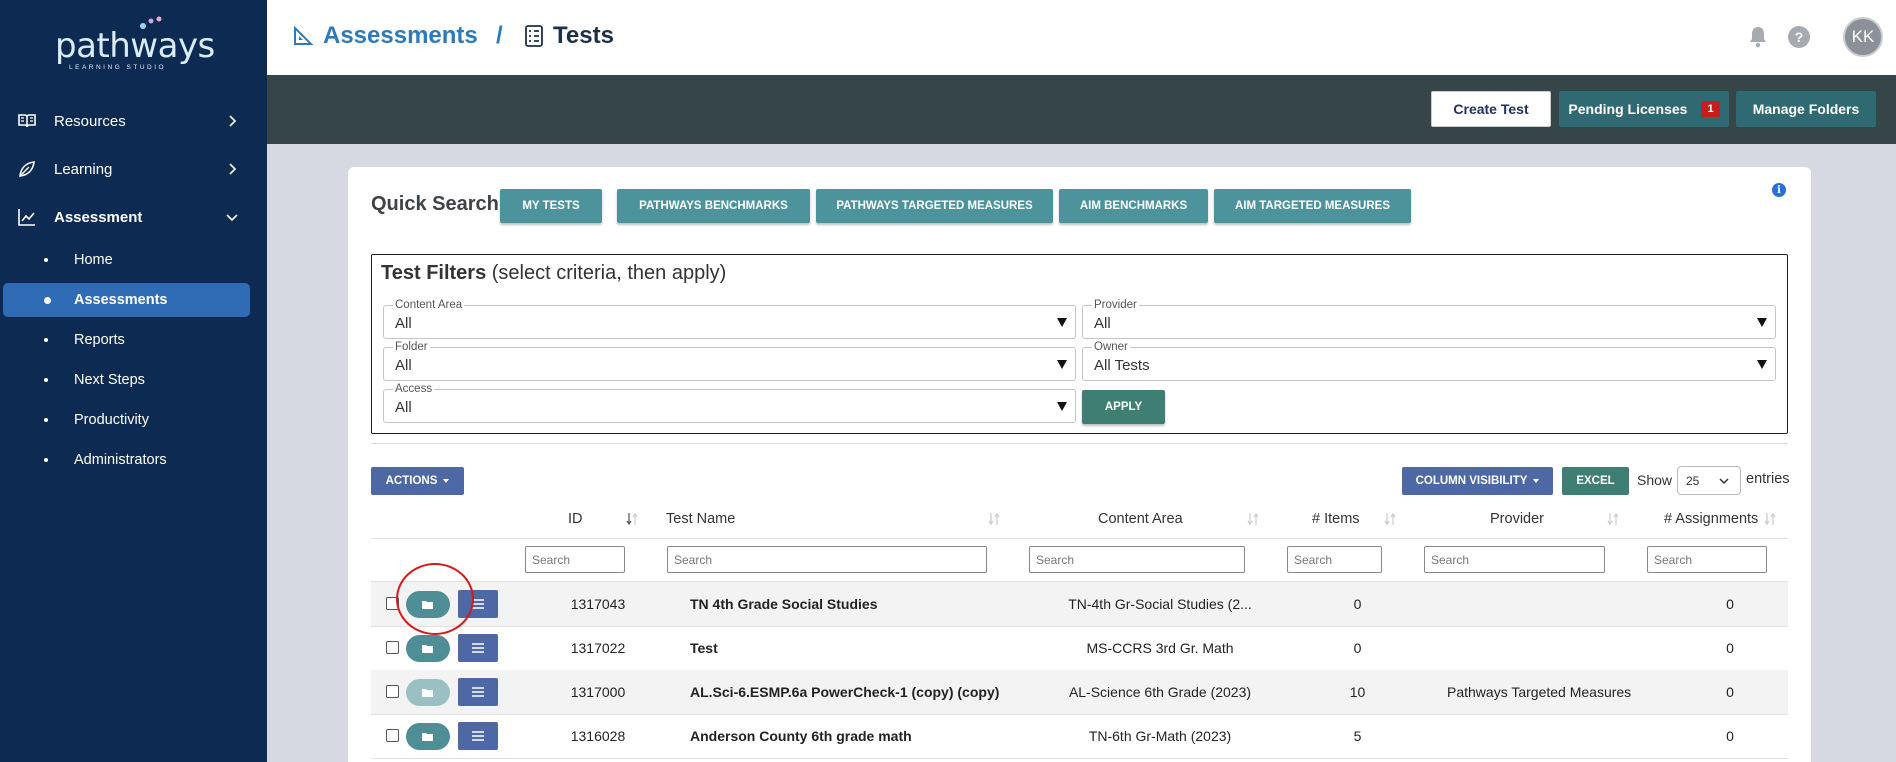 This screenshot has width=1896, height=762. Describe the element at coordinates (1123, 407) in the screenshot. I see `apply-filters-button: APPLY` at that location.